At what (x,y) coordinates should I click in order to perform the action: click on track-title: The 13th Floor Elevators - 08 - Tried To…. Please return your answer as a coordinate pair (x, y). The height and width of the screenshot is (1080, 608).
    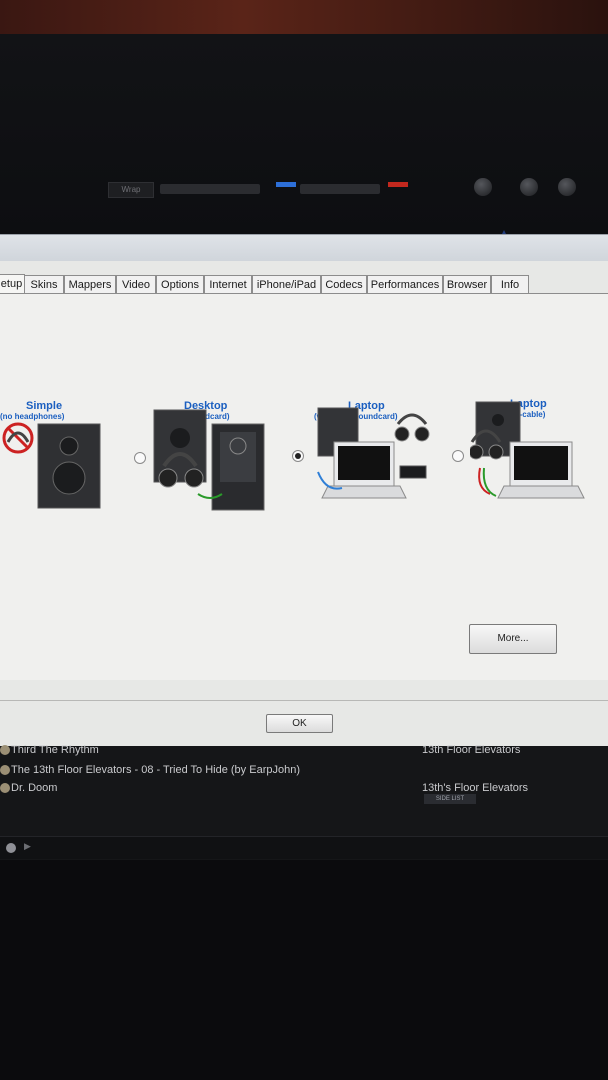
    Looking at the image, I should click on (155, 770).